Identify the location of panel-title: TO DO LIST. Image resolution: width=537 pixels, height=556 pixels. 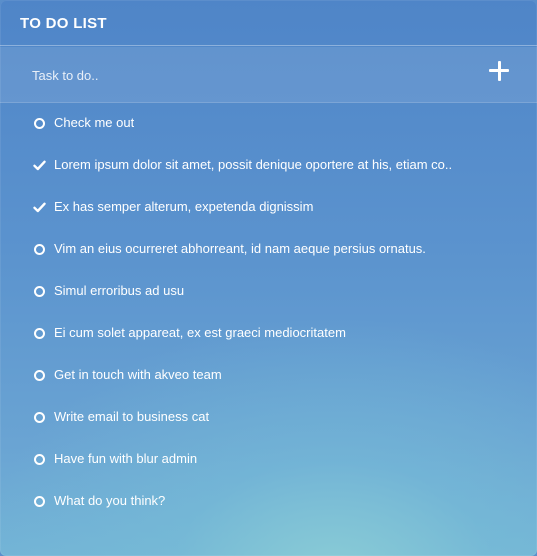
(63, 23).